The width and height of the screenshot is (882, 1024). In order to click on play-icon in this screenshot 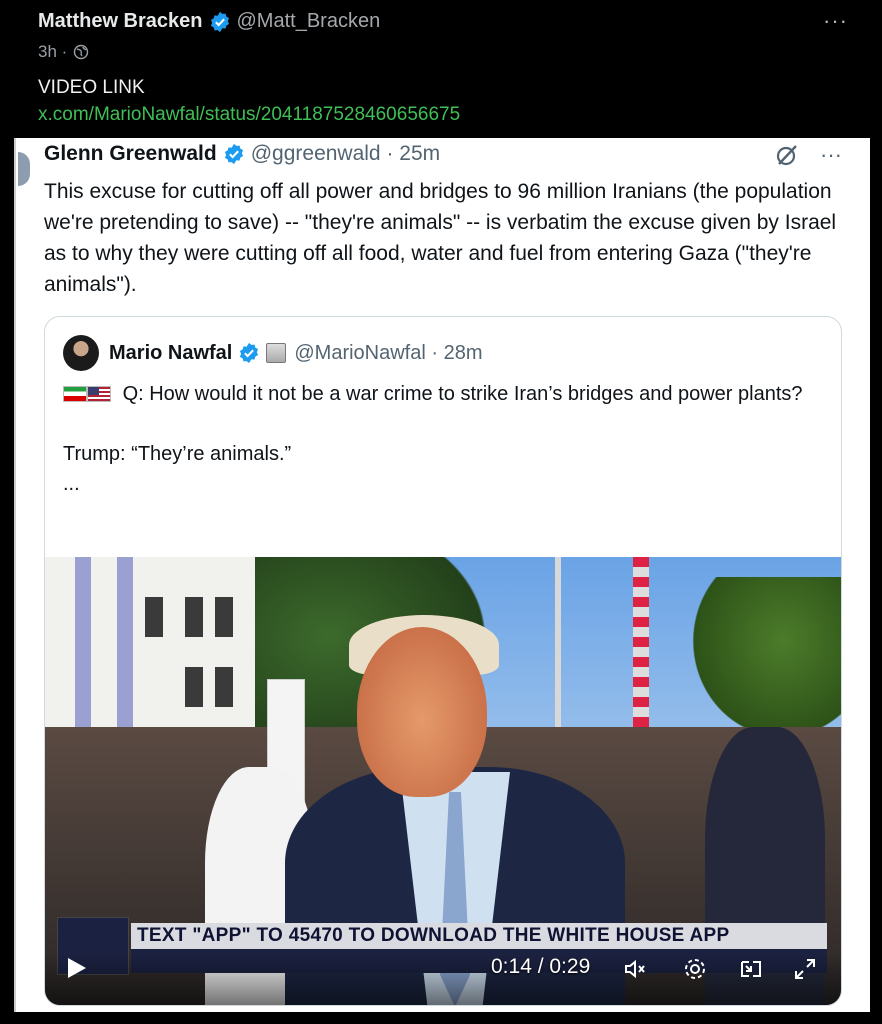, I will do `click(76, 968)`.